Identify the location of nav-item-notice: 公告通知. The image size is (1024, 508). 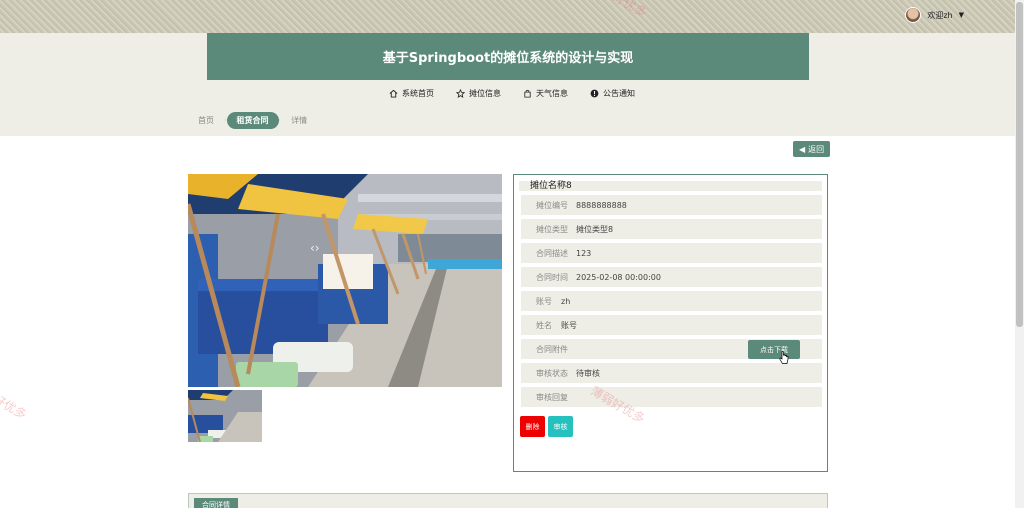
(612, 93).